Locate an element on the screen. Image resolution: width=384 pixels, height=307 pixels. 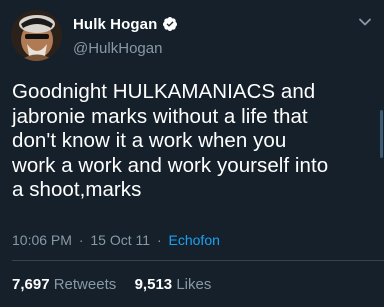
divider is located at coordinates (198, 260).